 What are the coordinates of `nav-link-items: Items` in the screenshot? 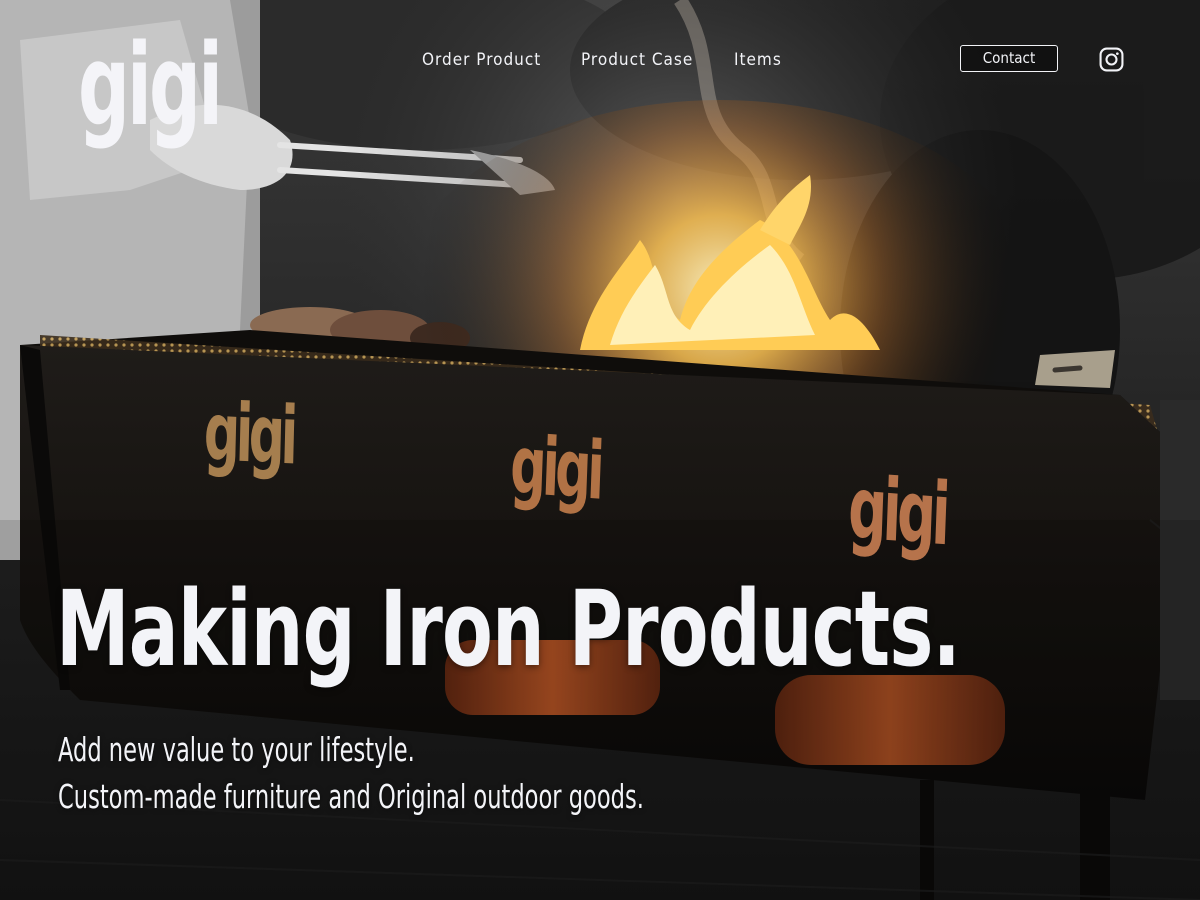 It's located at (774, 60).